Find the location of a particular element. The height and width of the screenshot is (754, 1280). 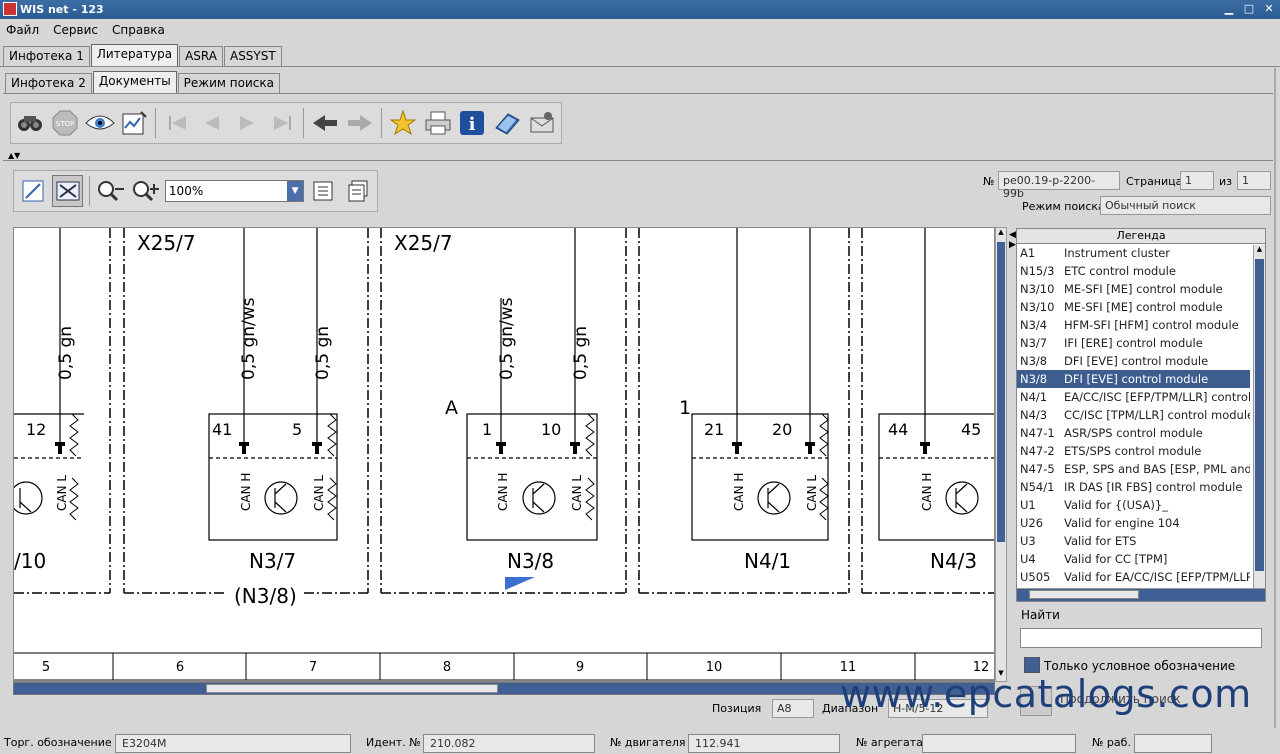

splitter-arrows-icon: ◀ ▶ is located at coordinates (1012, 240).